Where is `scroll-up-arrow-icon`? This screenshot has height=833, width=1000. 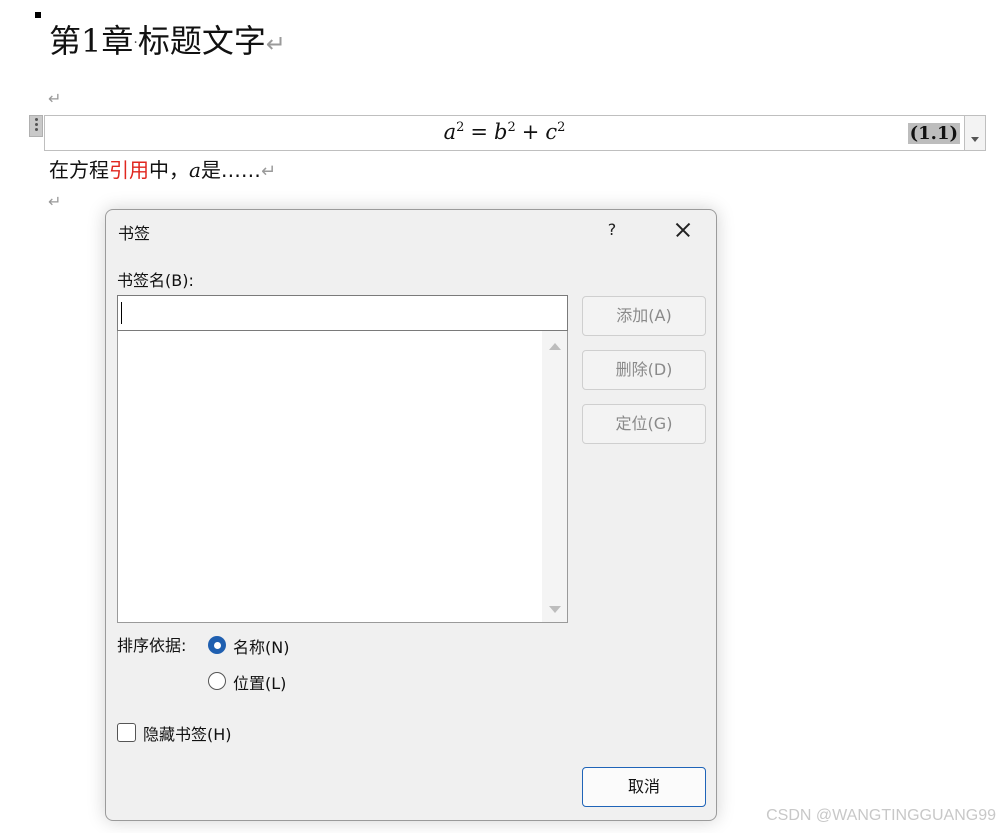 scroll-up-arrow-icon is located at coordinates (555, 346).